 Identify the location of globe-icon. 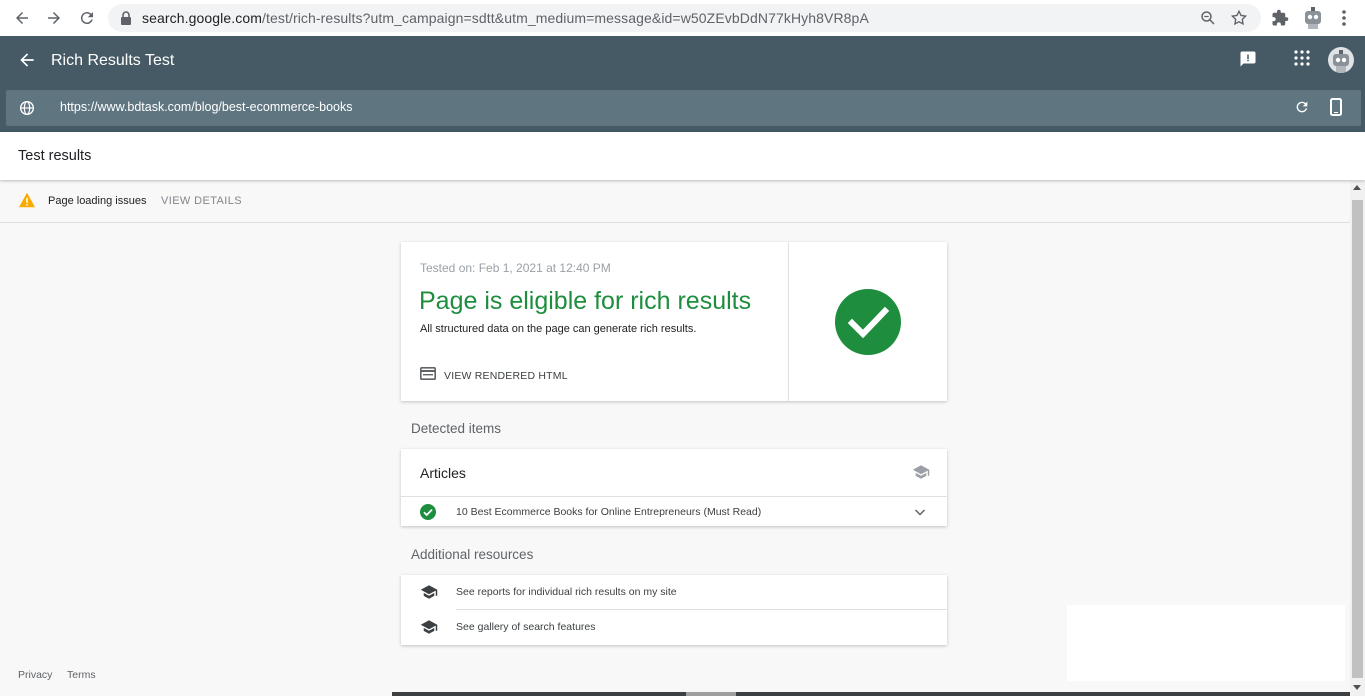
(27, 108).